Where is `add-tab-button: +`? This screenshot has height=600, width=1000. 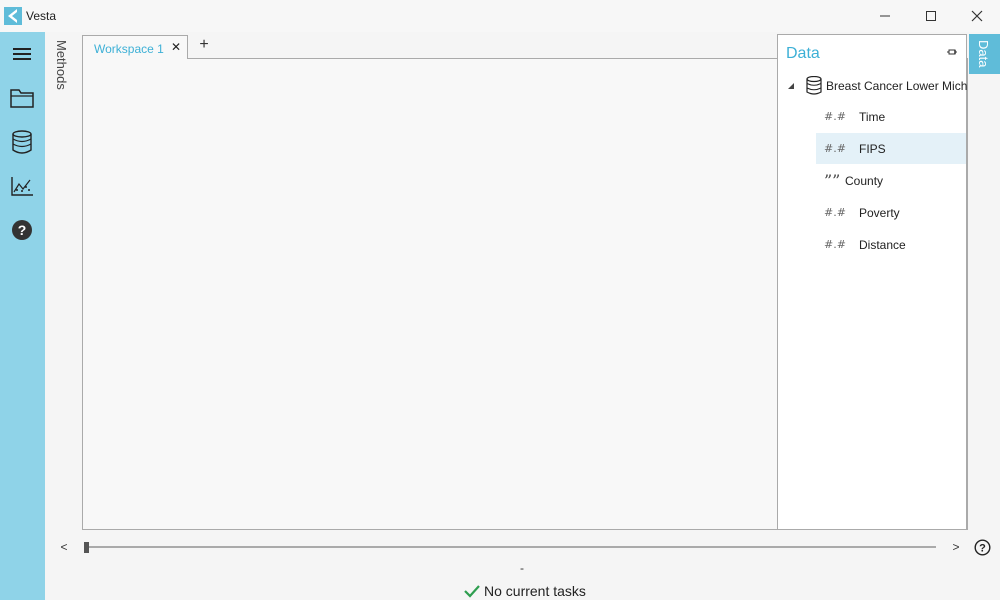 add-tab-button: + is located at coordinates (204, 46).